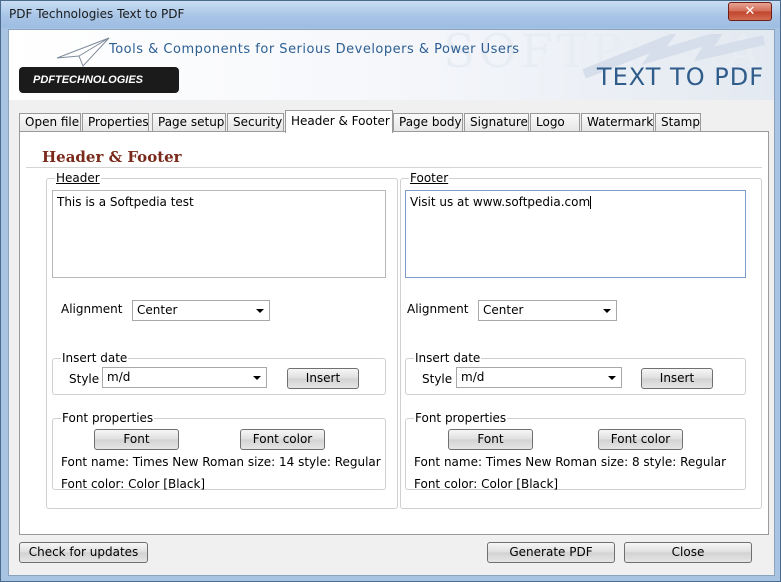  Describe the element at coordinates (78, 178) in the screenshot. I see `header-group-label: Header` at that location.